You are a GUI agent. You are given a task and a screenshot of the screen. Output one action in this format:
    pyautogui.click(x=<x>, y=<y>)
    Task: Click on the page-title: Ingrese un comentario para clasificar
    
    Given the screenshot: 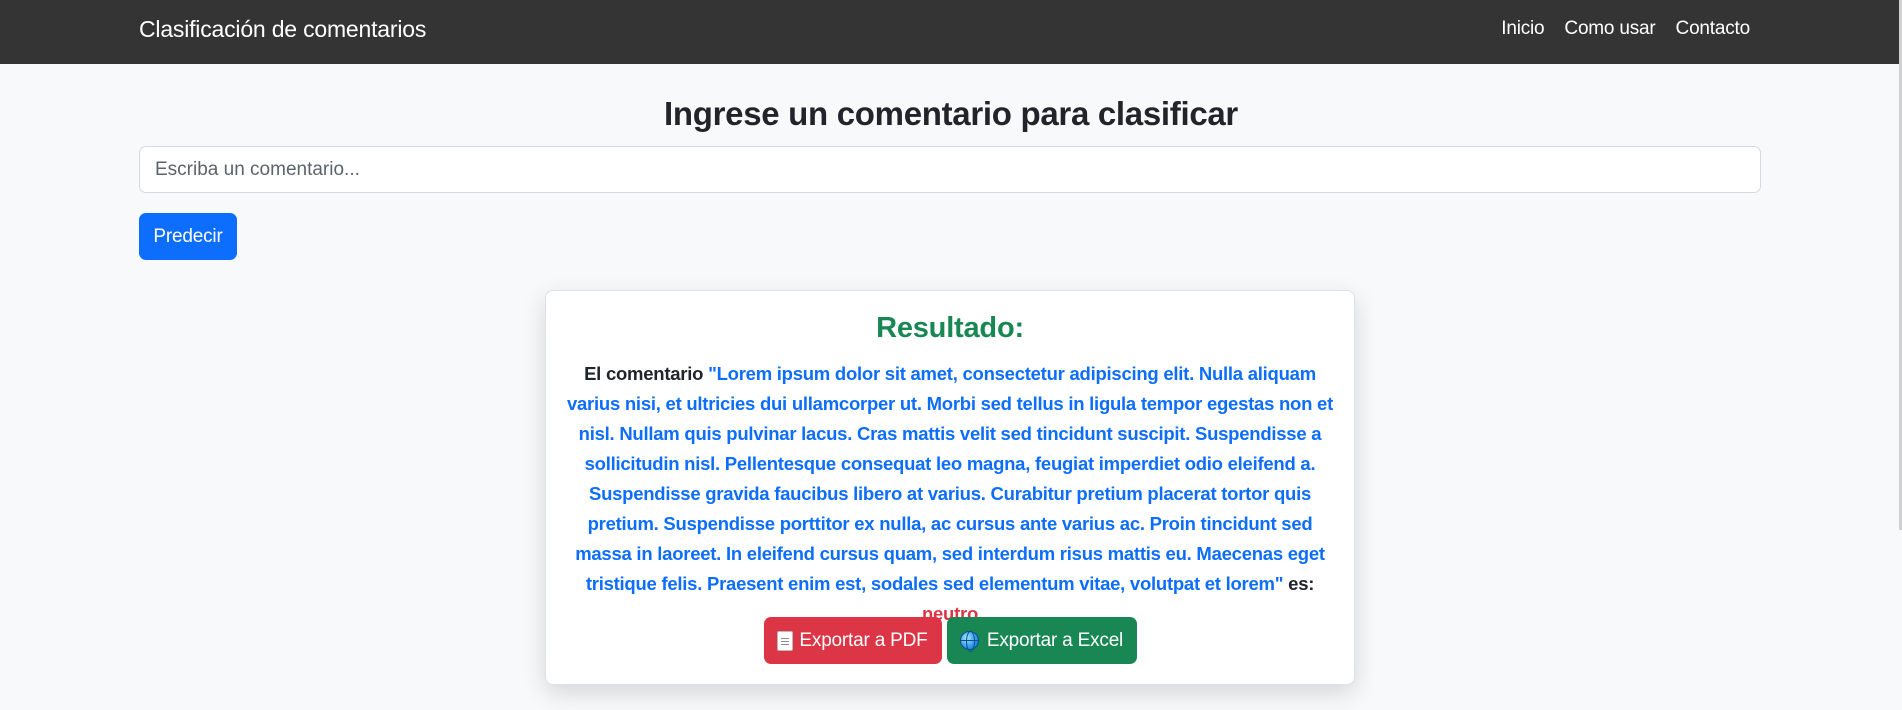 What is the action you would take?
    pyautogui.click(x=951, y=113)
    